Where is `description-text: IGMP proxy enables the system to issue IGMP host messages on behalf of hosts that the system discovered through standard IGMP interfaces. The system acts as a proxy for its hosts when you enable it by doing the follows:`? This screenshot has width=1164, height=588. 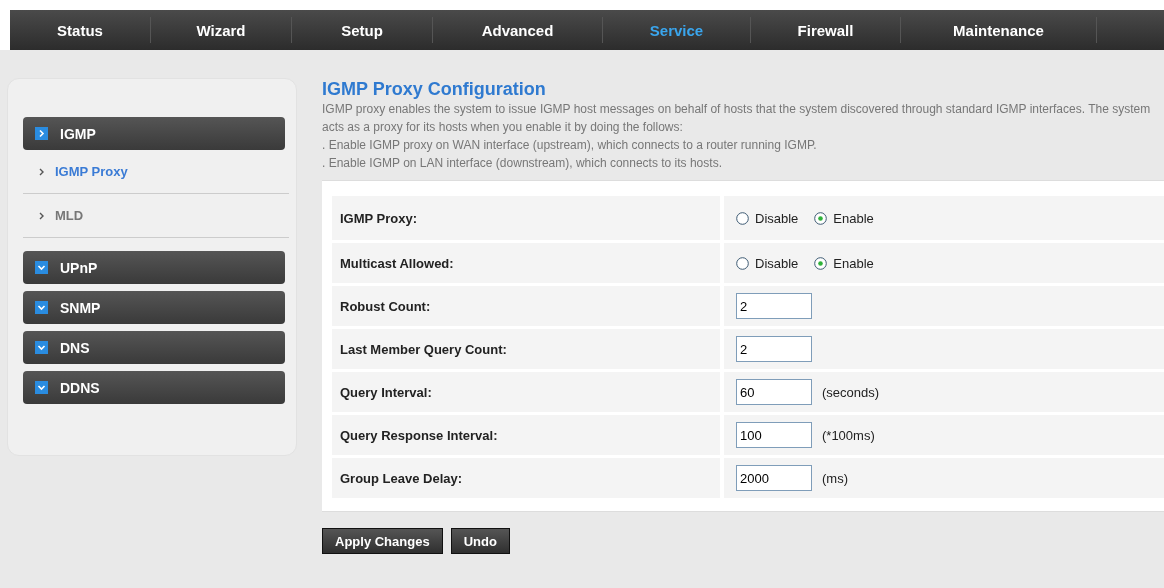 description-text: IGMP proxy enables the system to issue IGMP host messages on behalf of hosts that the system discovered through standard IGMP interfaces. The system acts as a proxy for its hosts when you enable it by doing the follows: is located at coordinates (737, 118).